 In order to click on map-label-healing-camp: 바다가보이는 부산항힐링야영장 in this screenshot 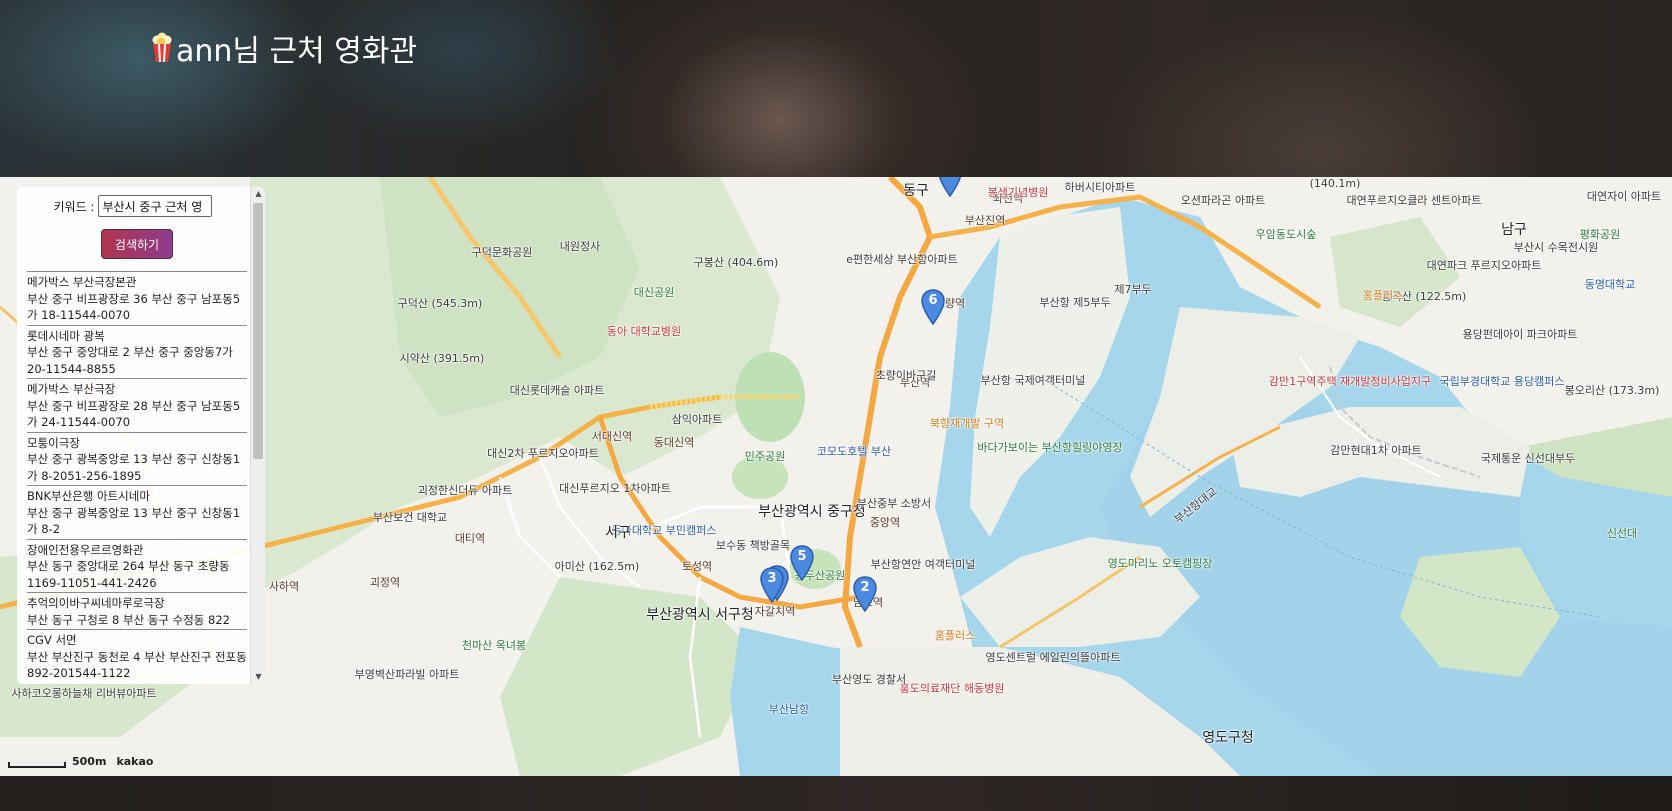, I will do `click(1050, 447)`.